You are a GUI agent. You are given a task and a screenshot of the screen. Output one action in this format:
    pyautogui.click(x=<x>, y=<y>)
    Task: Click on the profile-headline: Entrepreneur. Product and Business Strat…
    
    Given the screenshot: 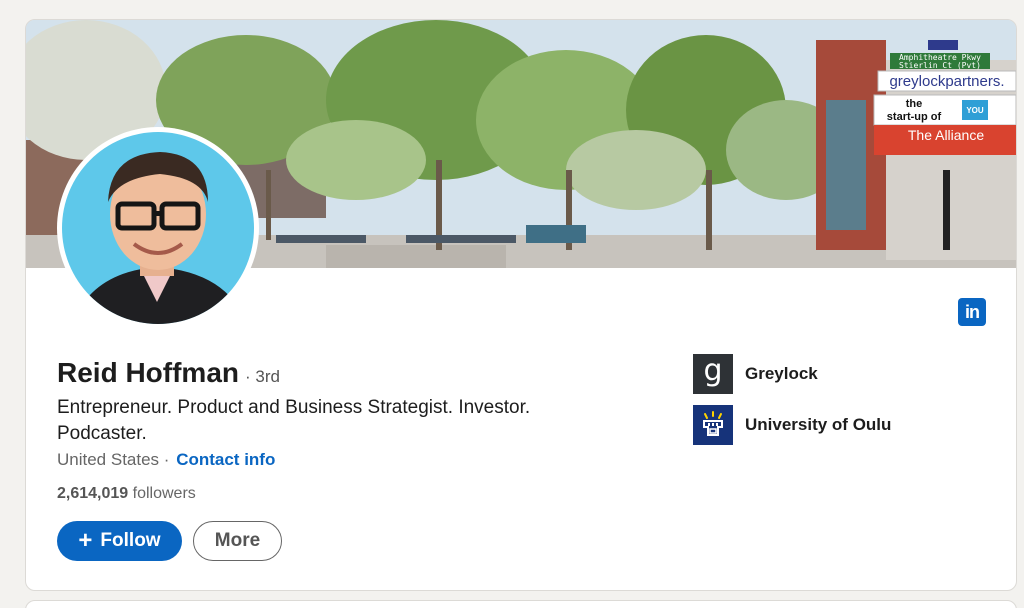 What is the action you would take?
    pyautogui.click(x=294, y=420)
    